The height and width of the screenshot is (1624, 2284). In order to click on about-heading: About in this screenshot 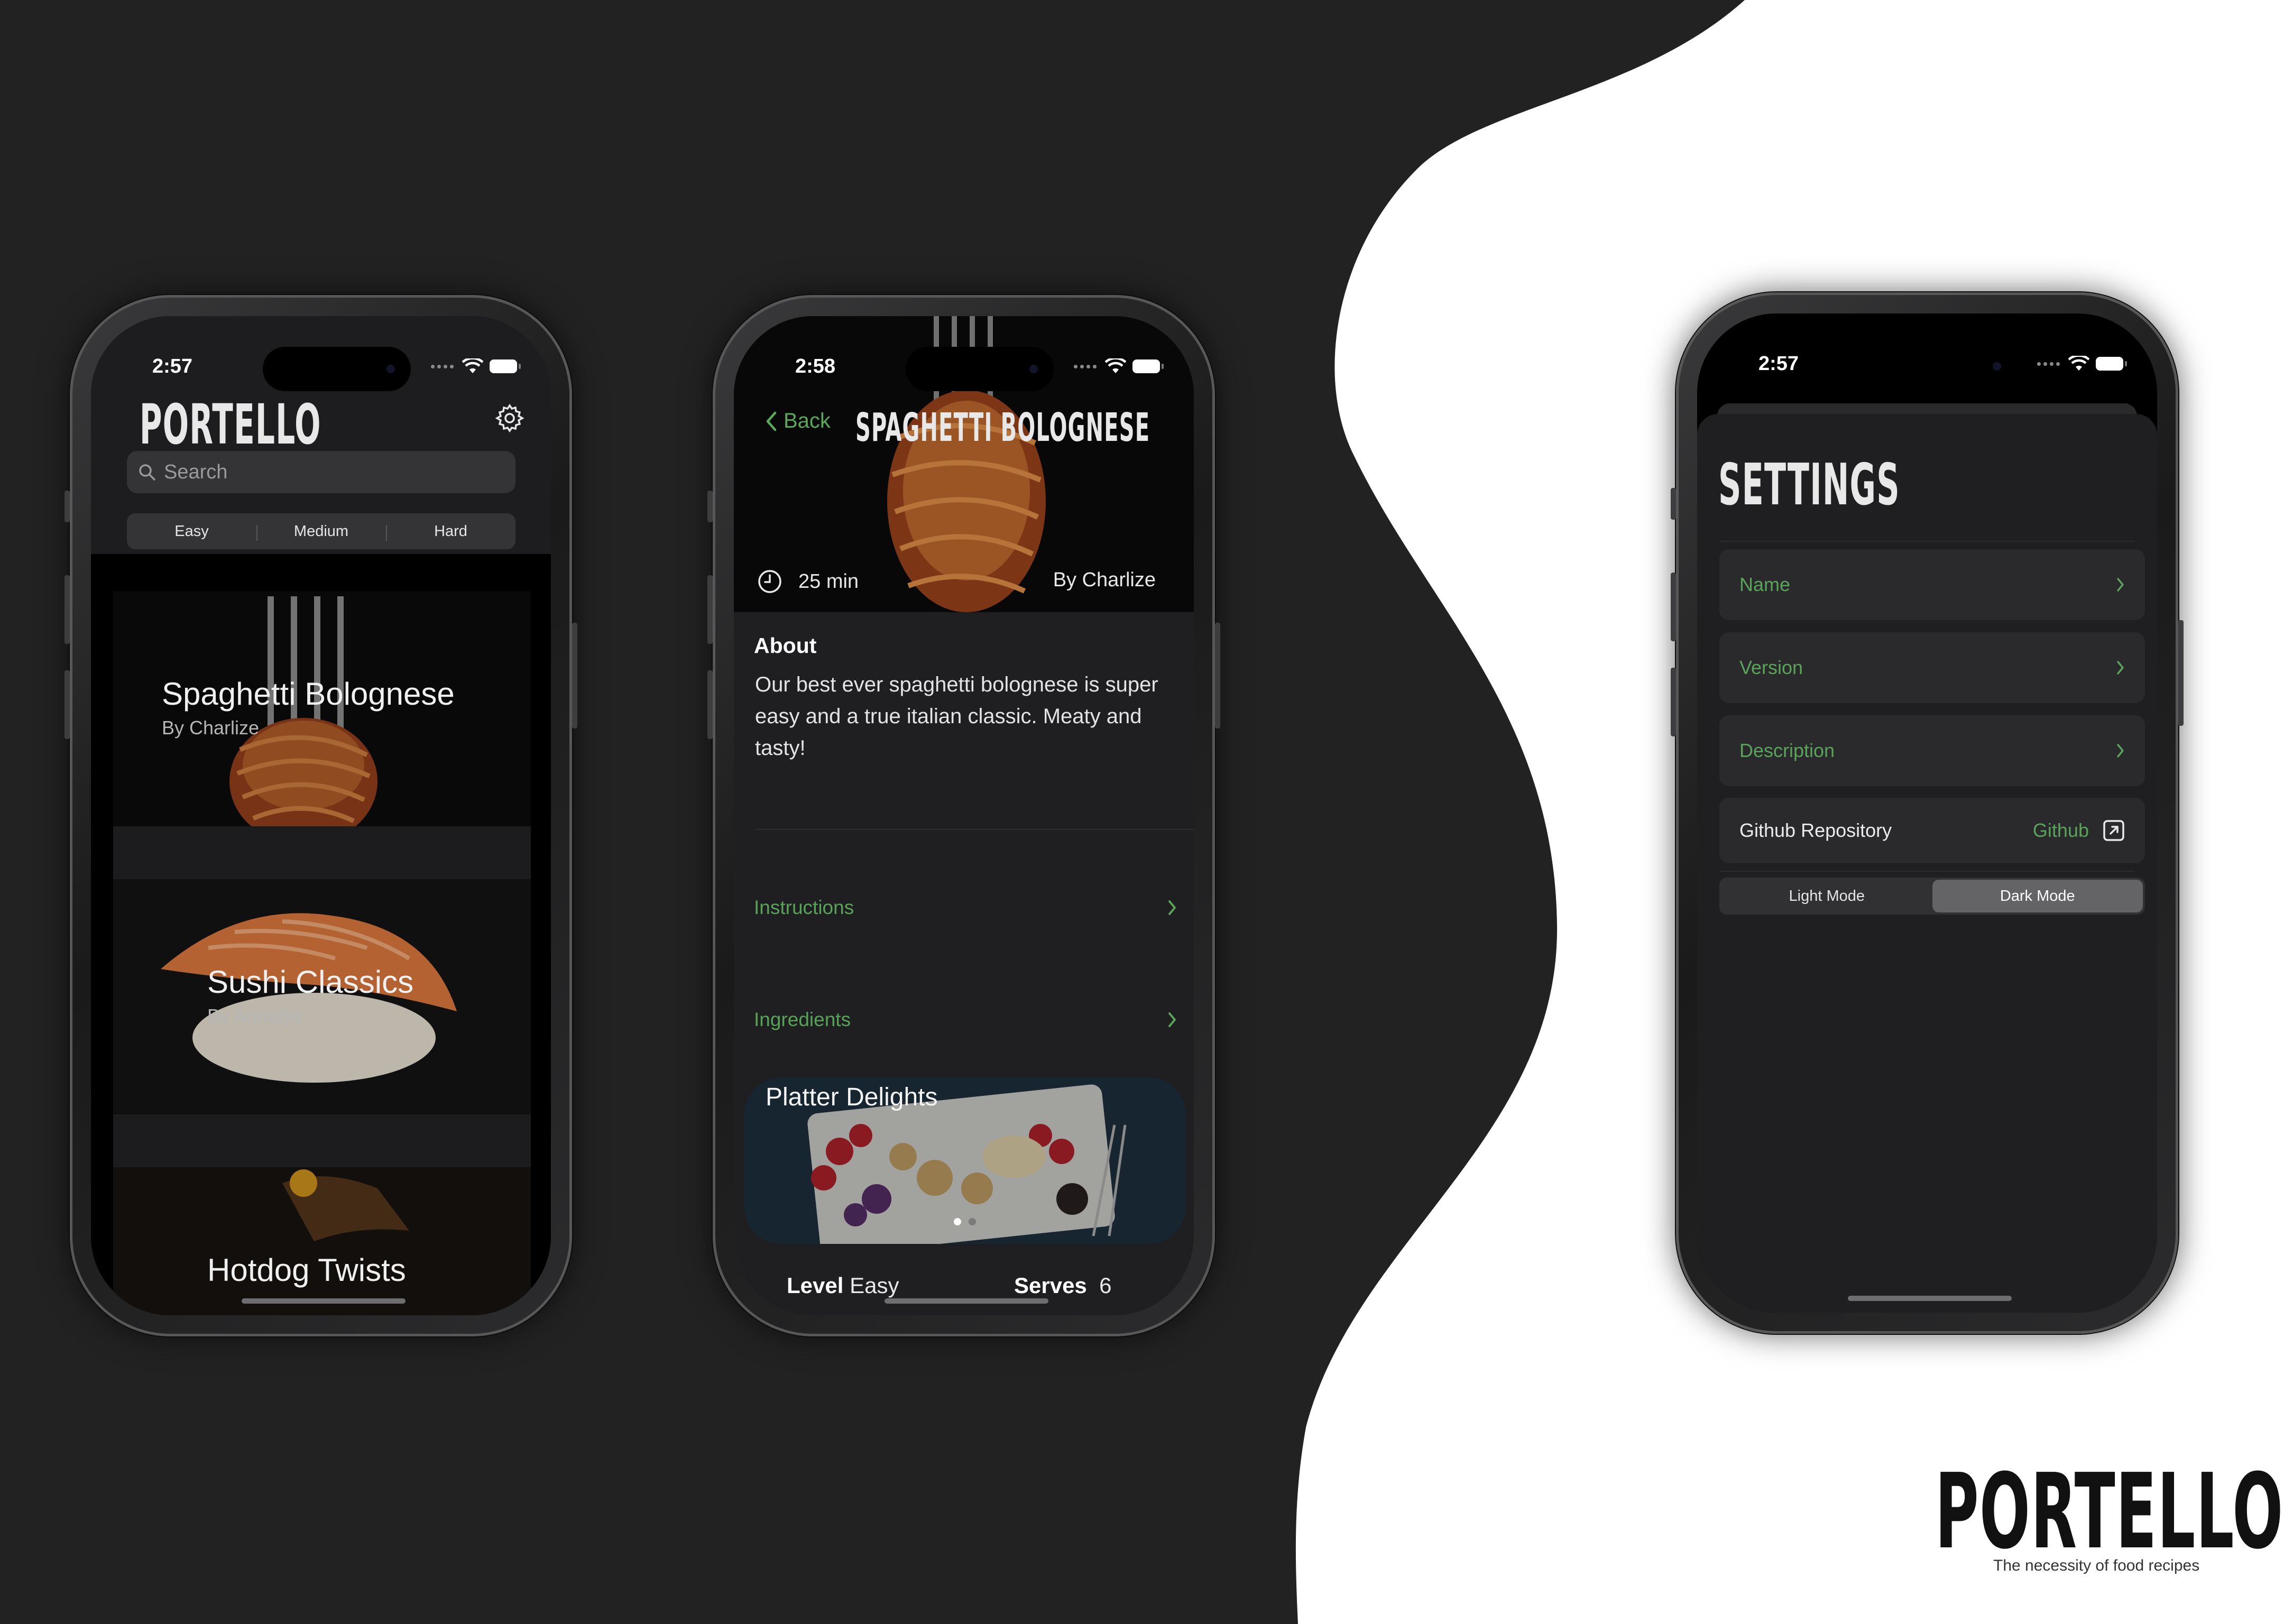, I will do `click(785, 645)`.